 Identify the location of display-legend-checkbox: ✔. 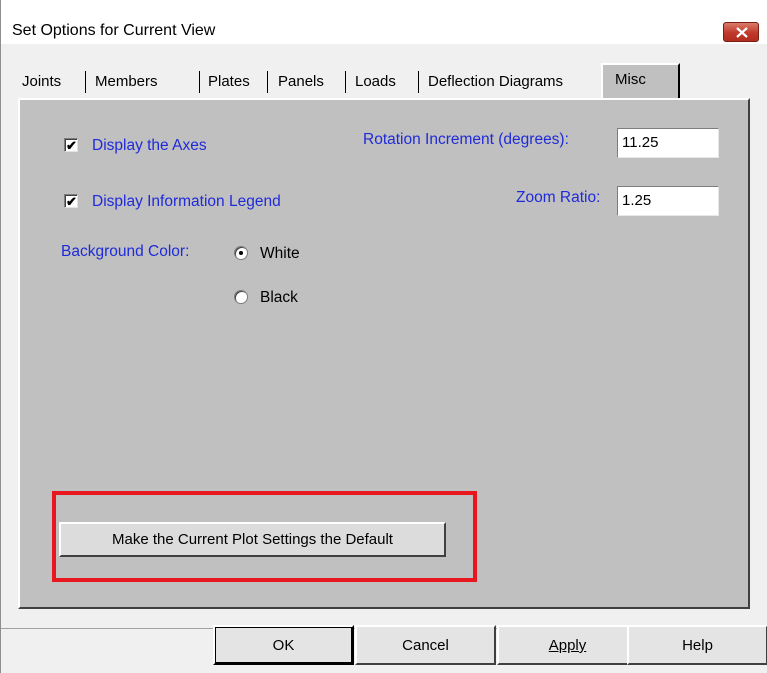
(71, 201).